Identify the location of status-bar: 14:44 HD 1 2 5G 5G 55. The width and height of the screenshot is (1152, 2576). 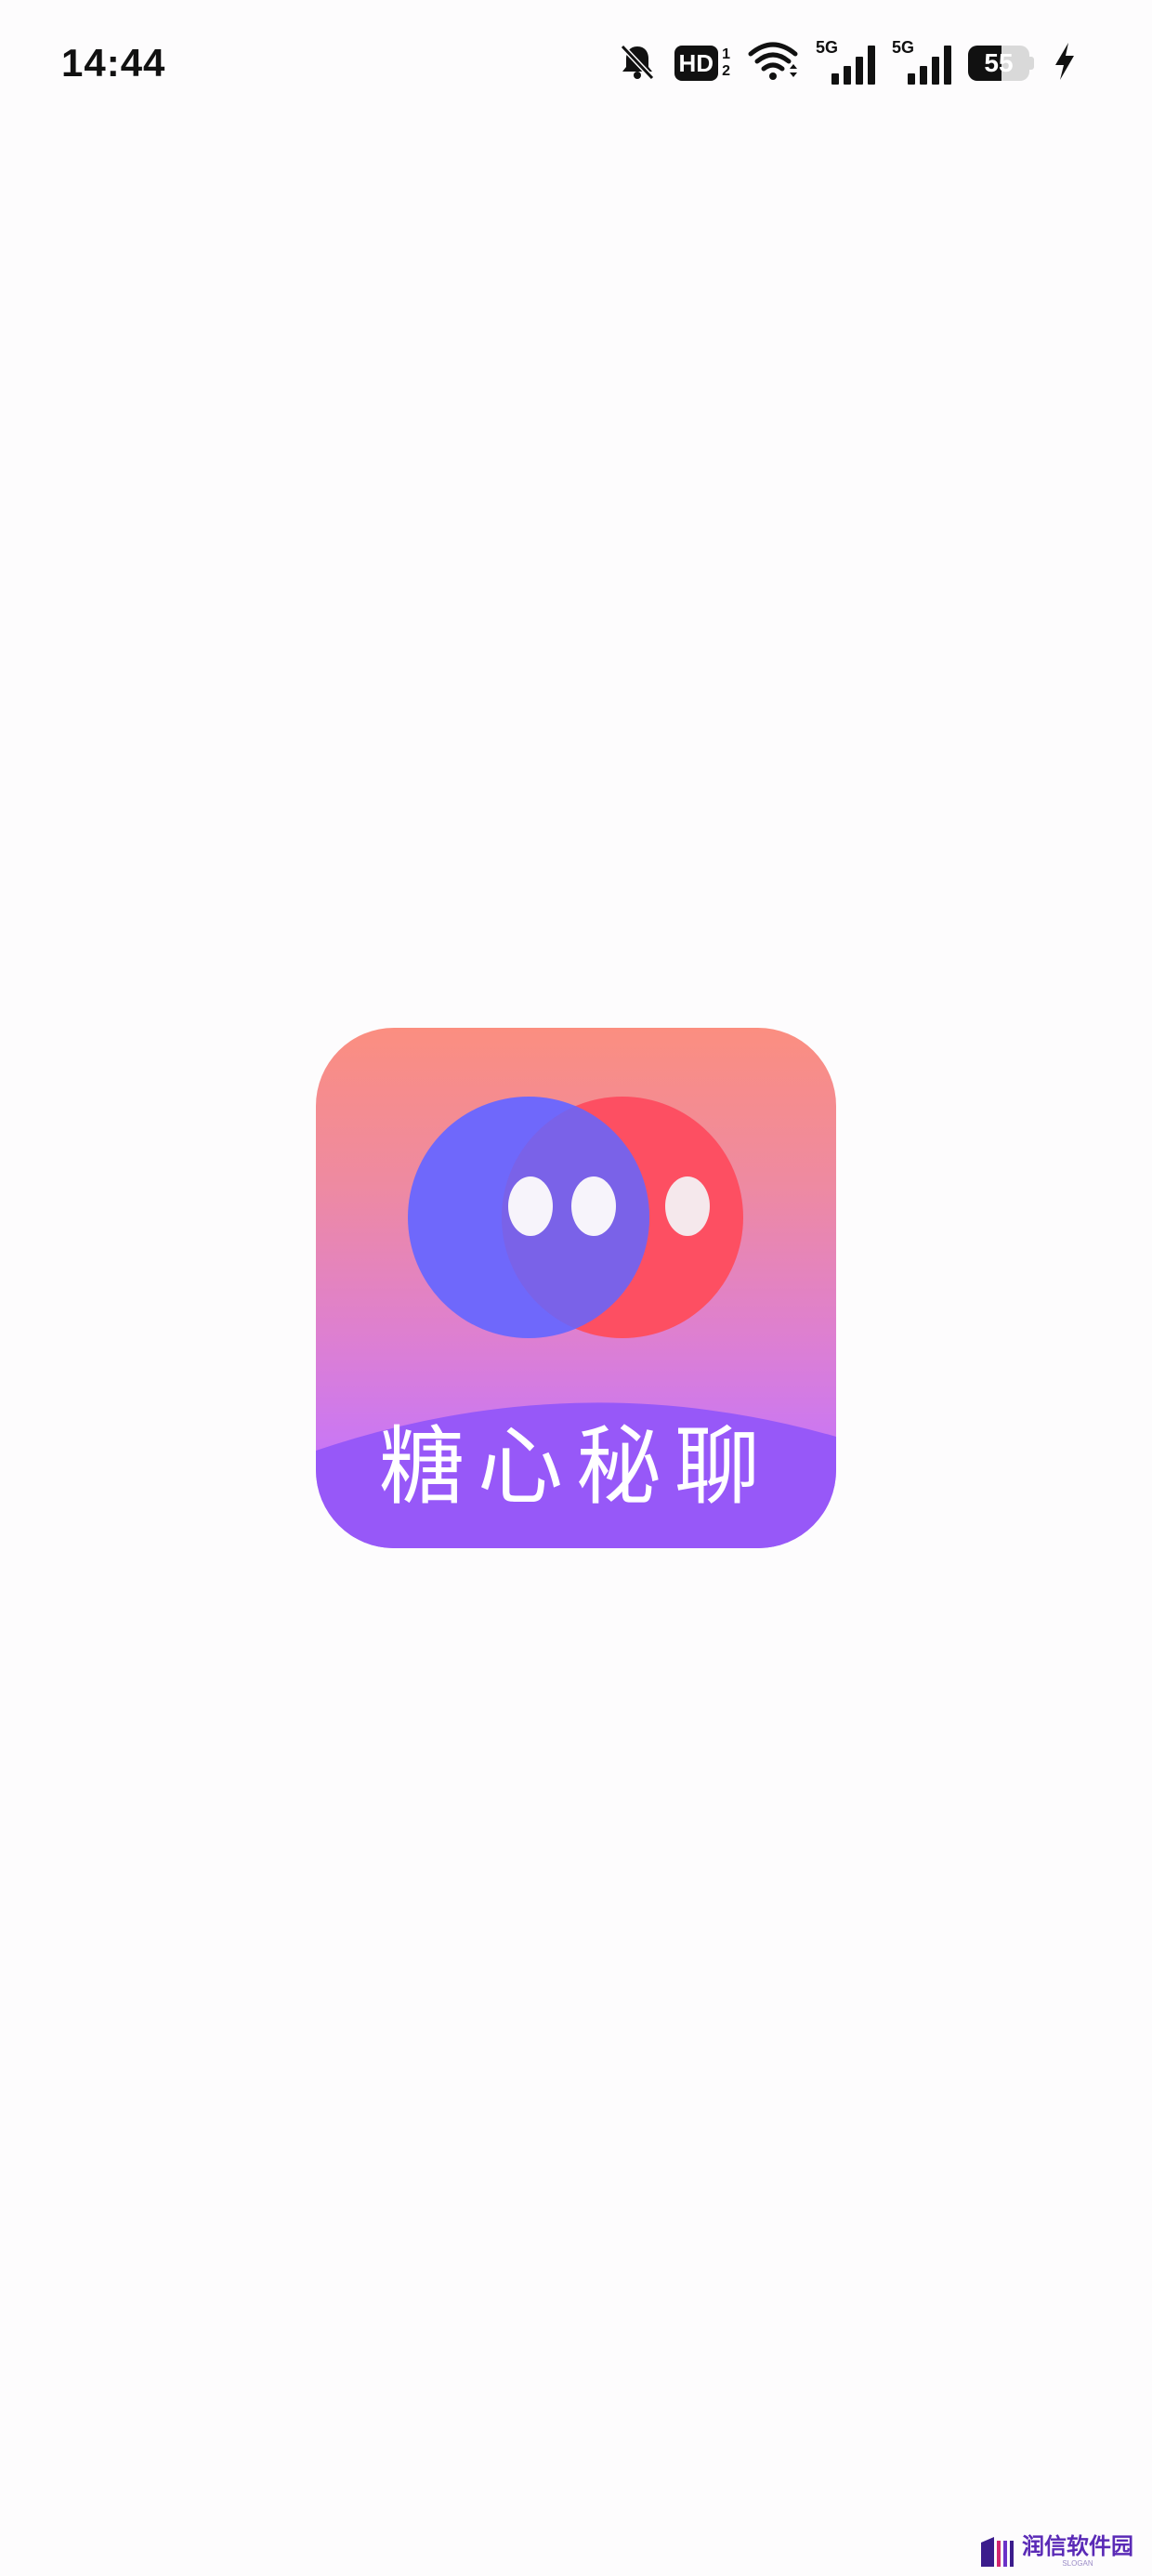
(576, 69).